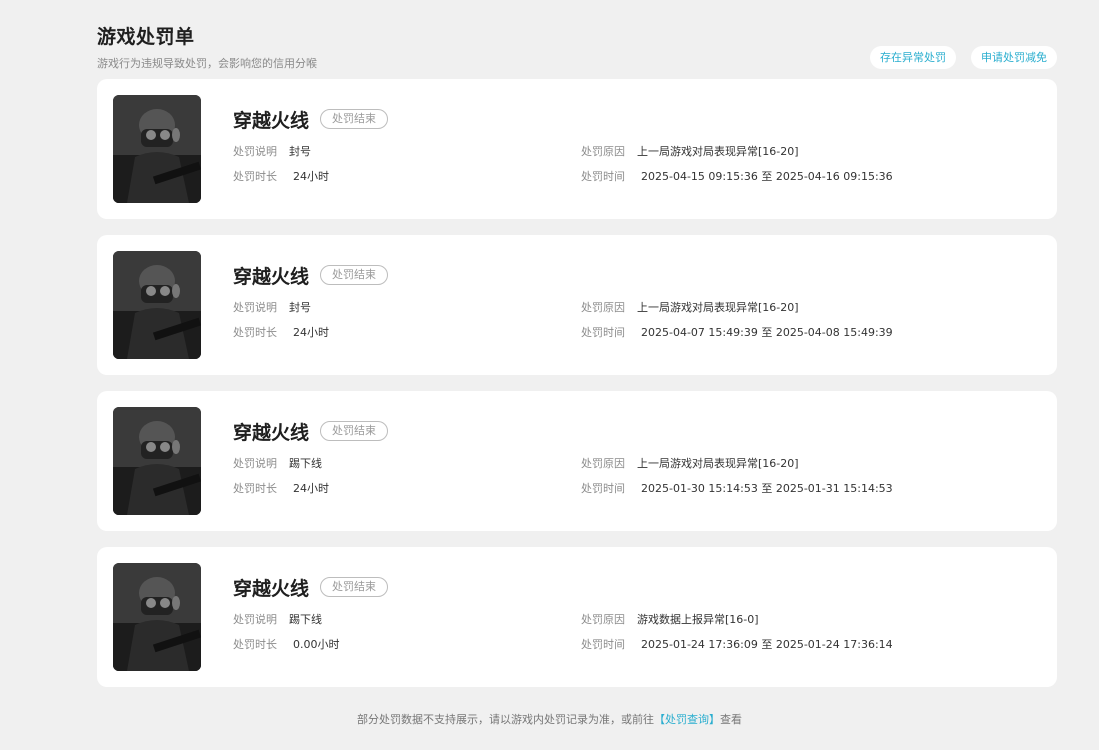 This screenshot has height=750, width=1099. What do you see at coordinates (913, 57) in the screenshot?
I see `report-abnormal-penalty-button: 存在异常处罚` at bounding box center [913, 57].